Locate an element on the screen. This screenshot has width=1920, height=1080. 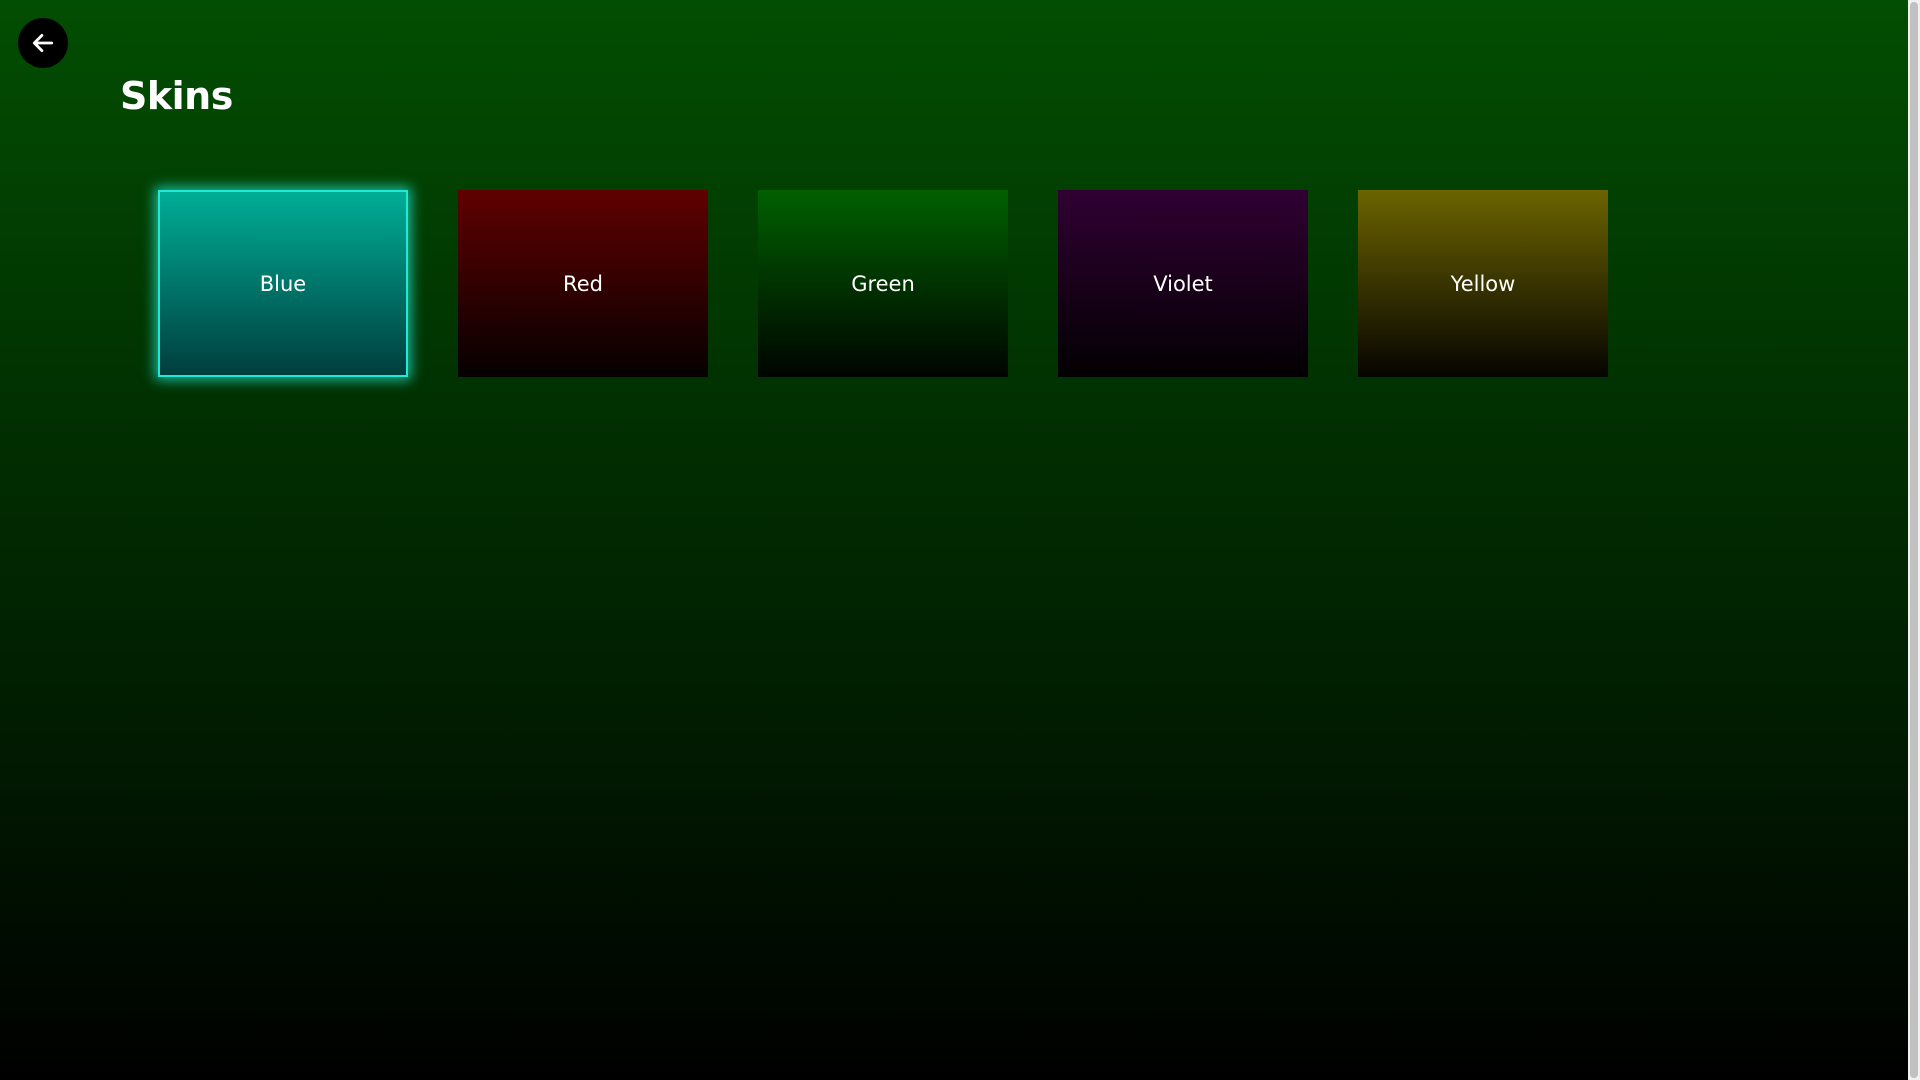
skin-card-yellow: Yellow is located at coordinates (1483, 283).